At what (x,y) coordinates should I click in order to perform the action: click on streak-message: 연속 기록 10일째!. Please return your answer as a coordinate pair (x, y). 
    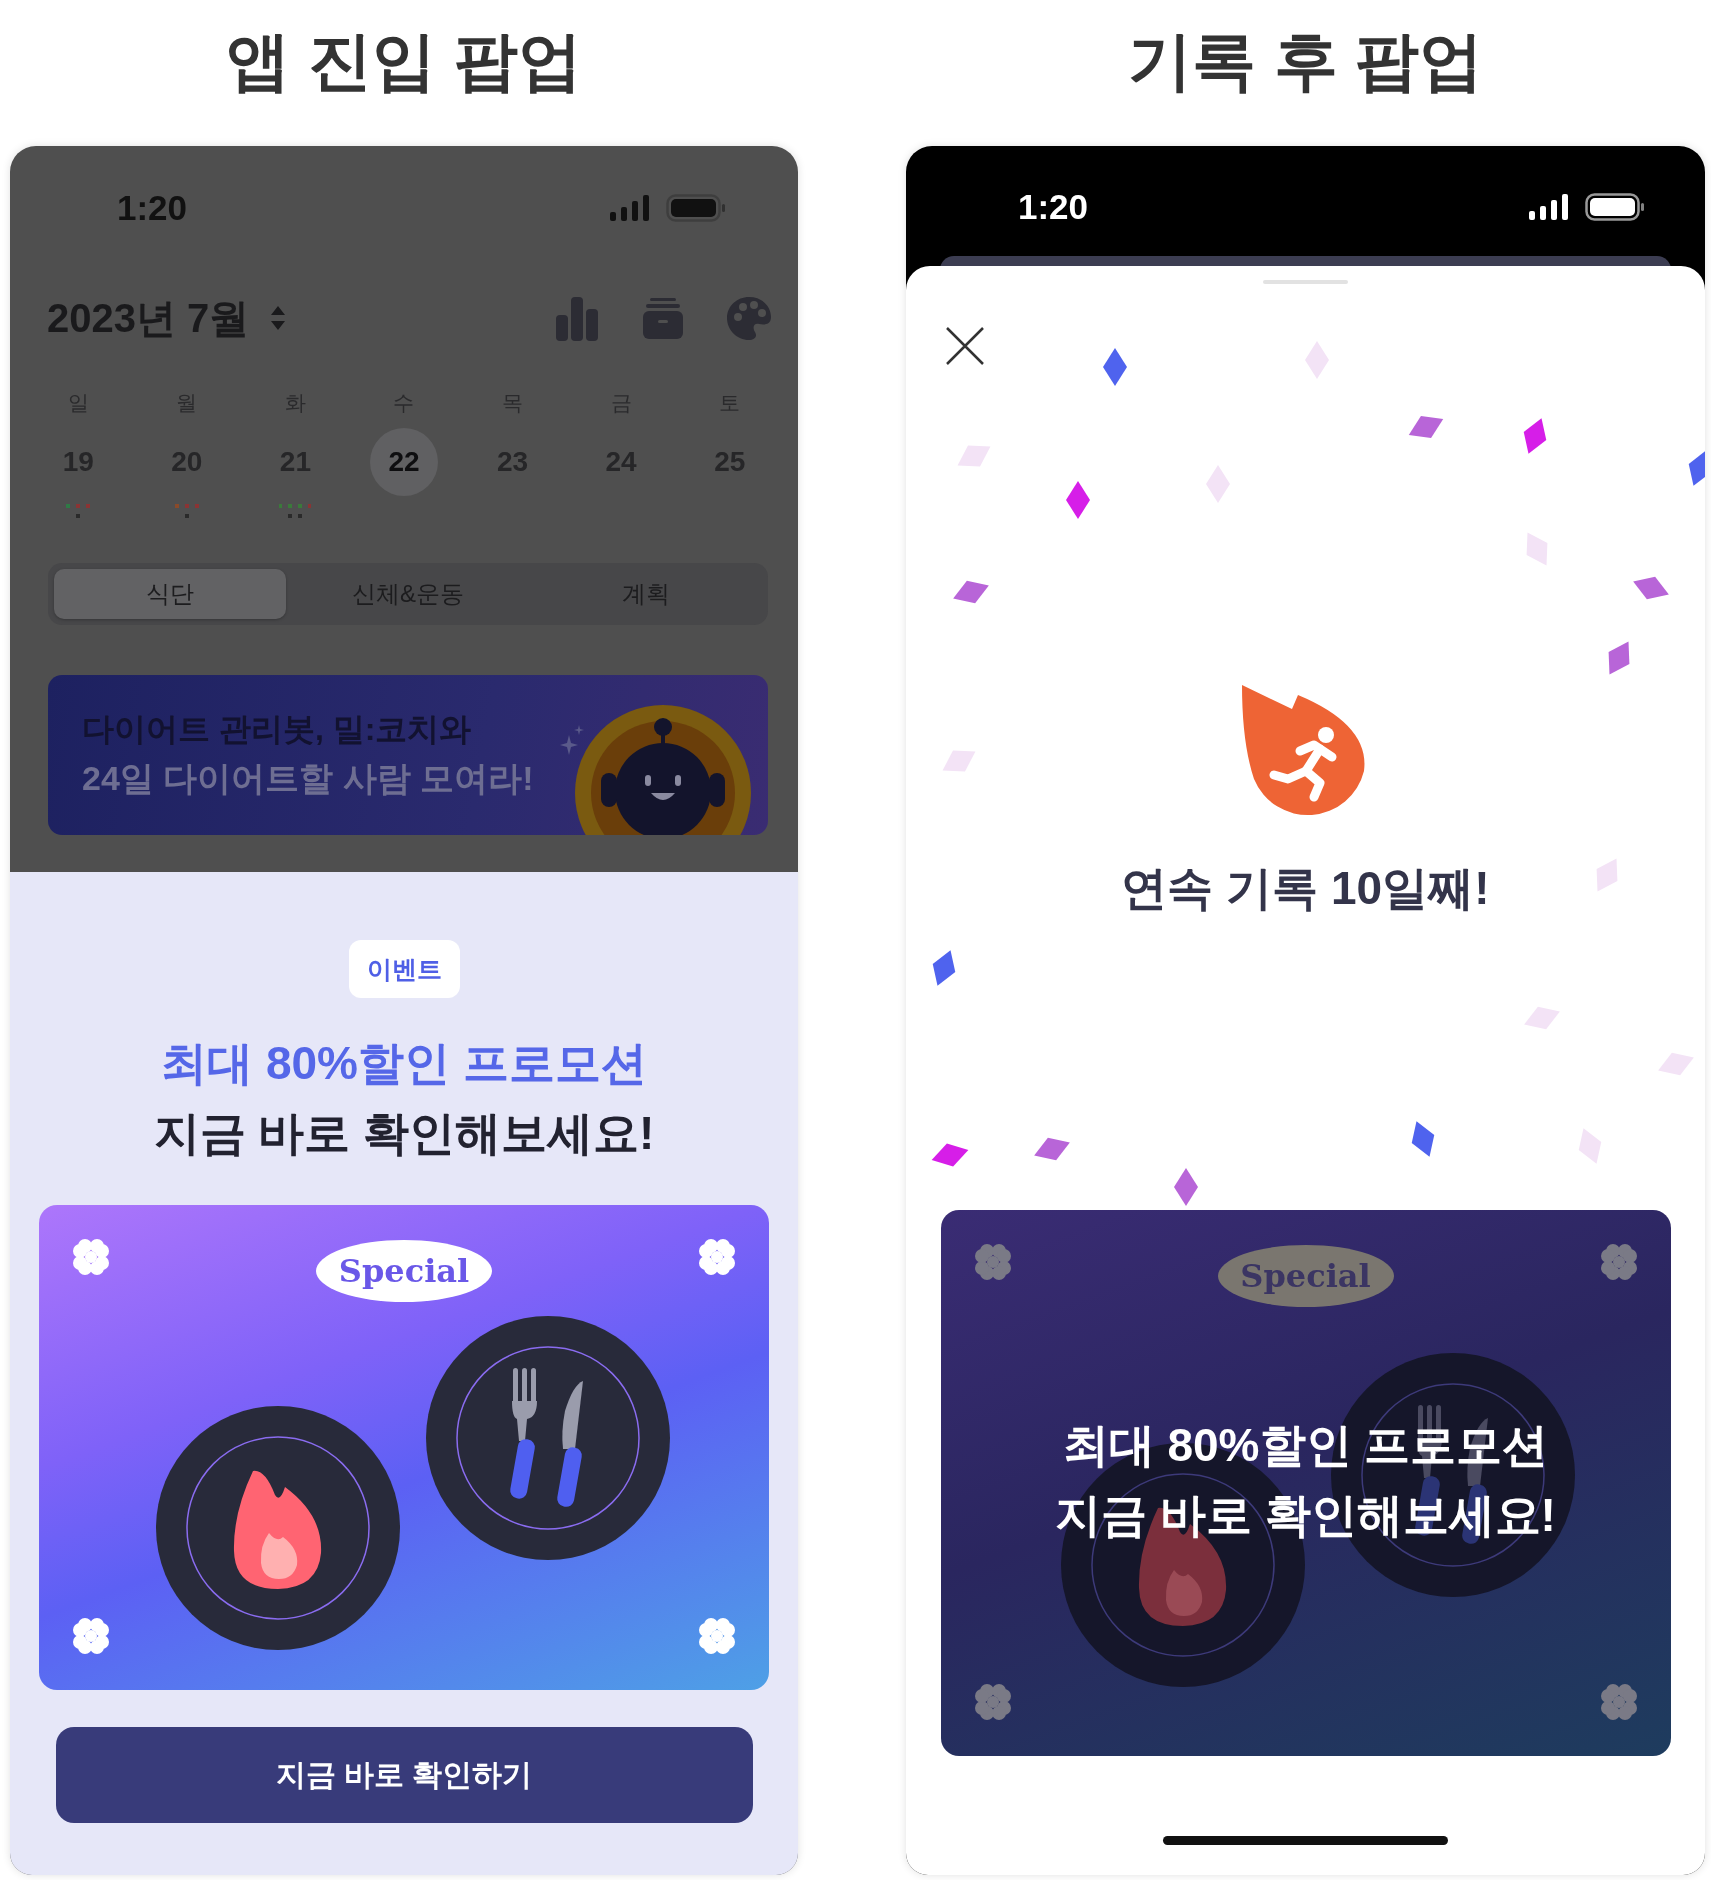
    Looking at the image, I should click on (1305, 888).